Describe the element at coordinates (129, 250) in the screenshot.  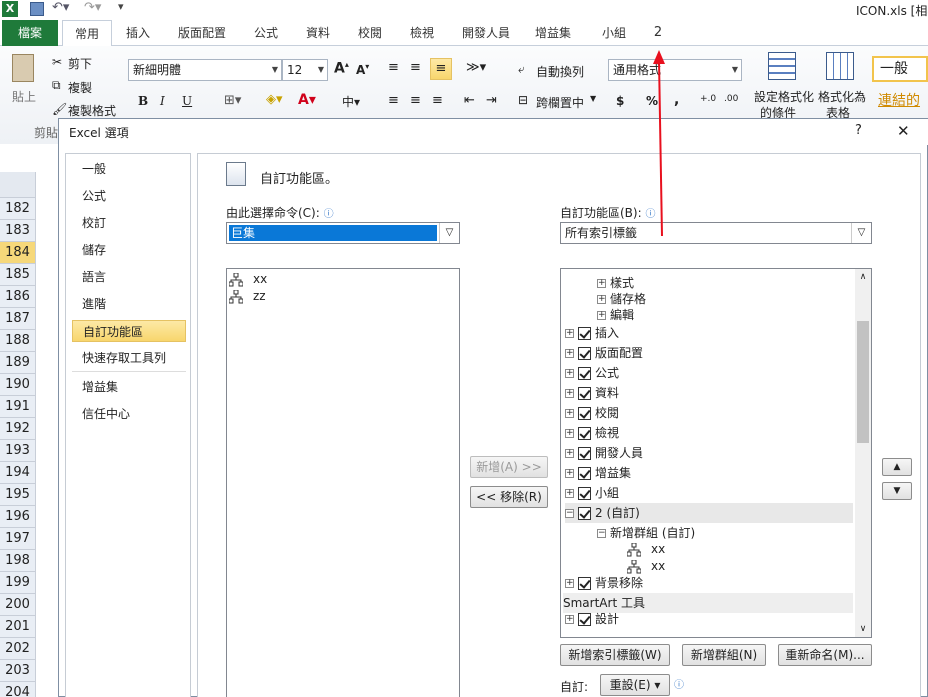
I see `nav-item: 儲存` at that location.